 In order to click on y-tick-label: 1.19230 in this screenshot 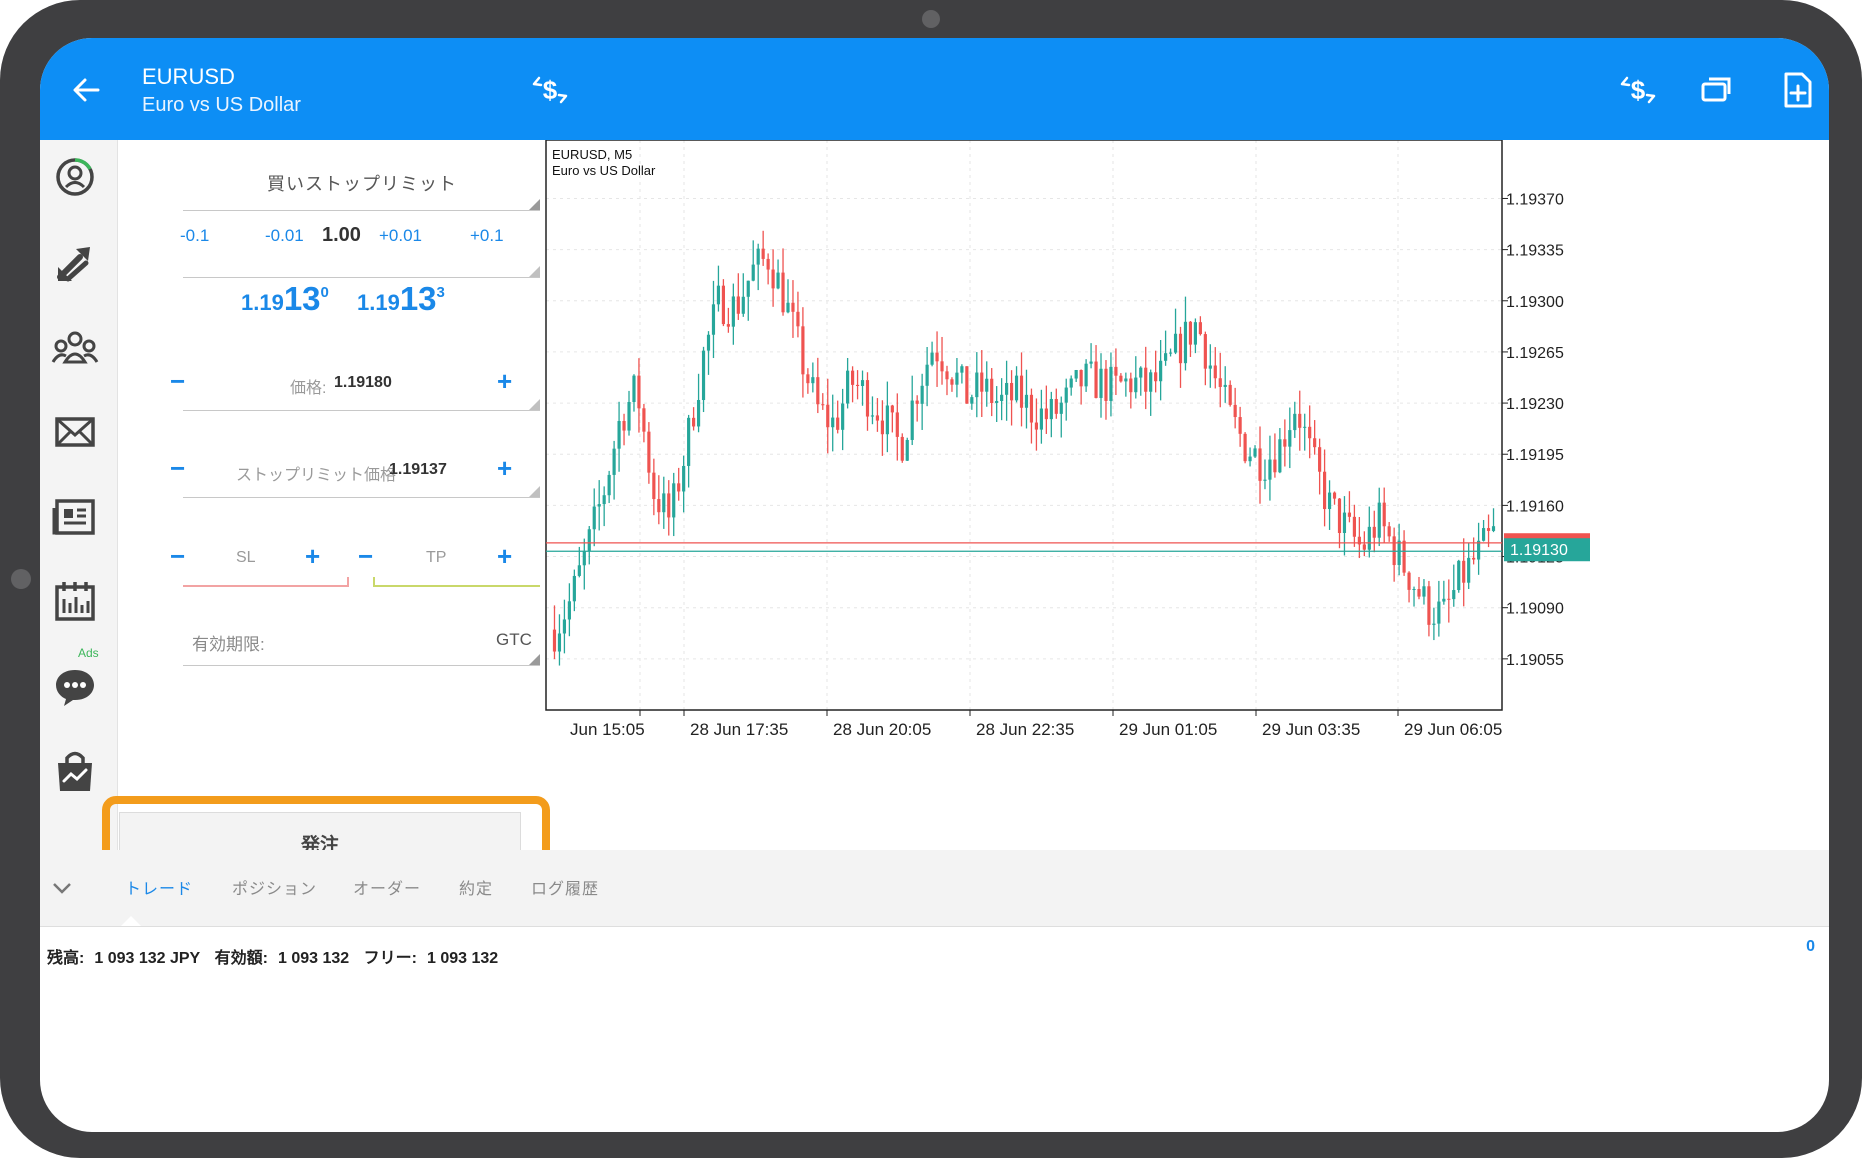, I will do `click(1535, 404)`.